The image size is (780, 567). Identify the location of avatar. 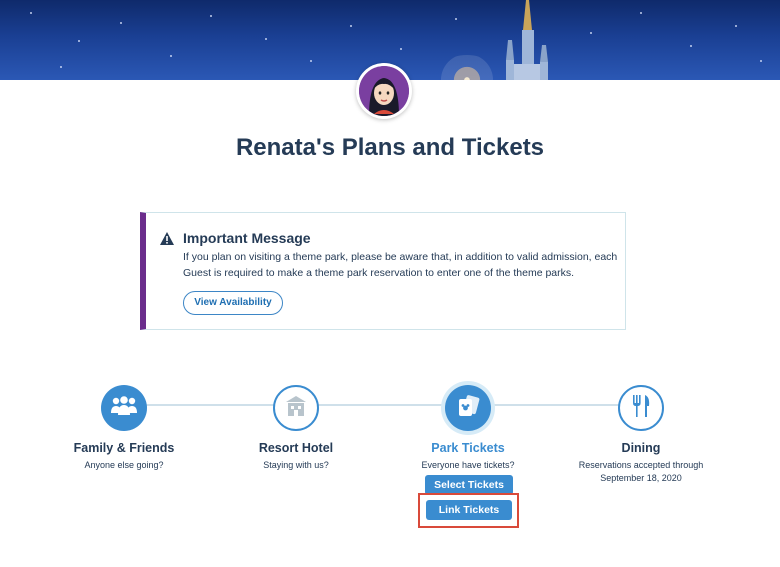
(384, 91).